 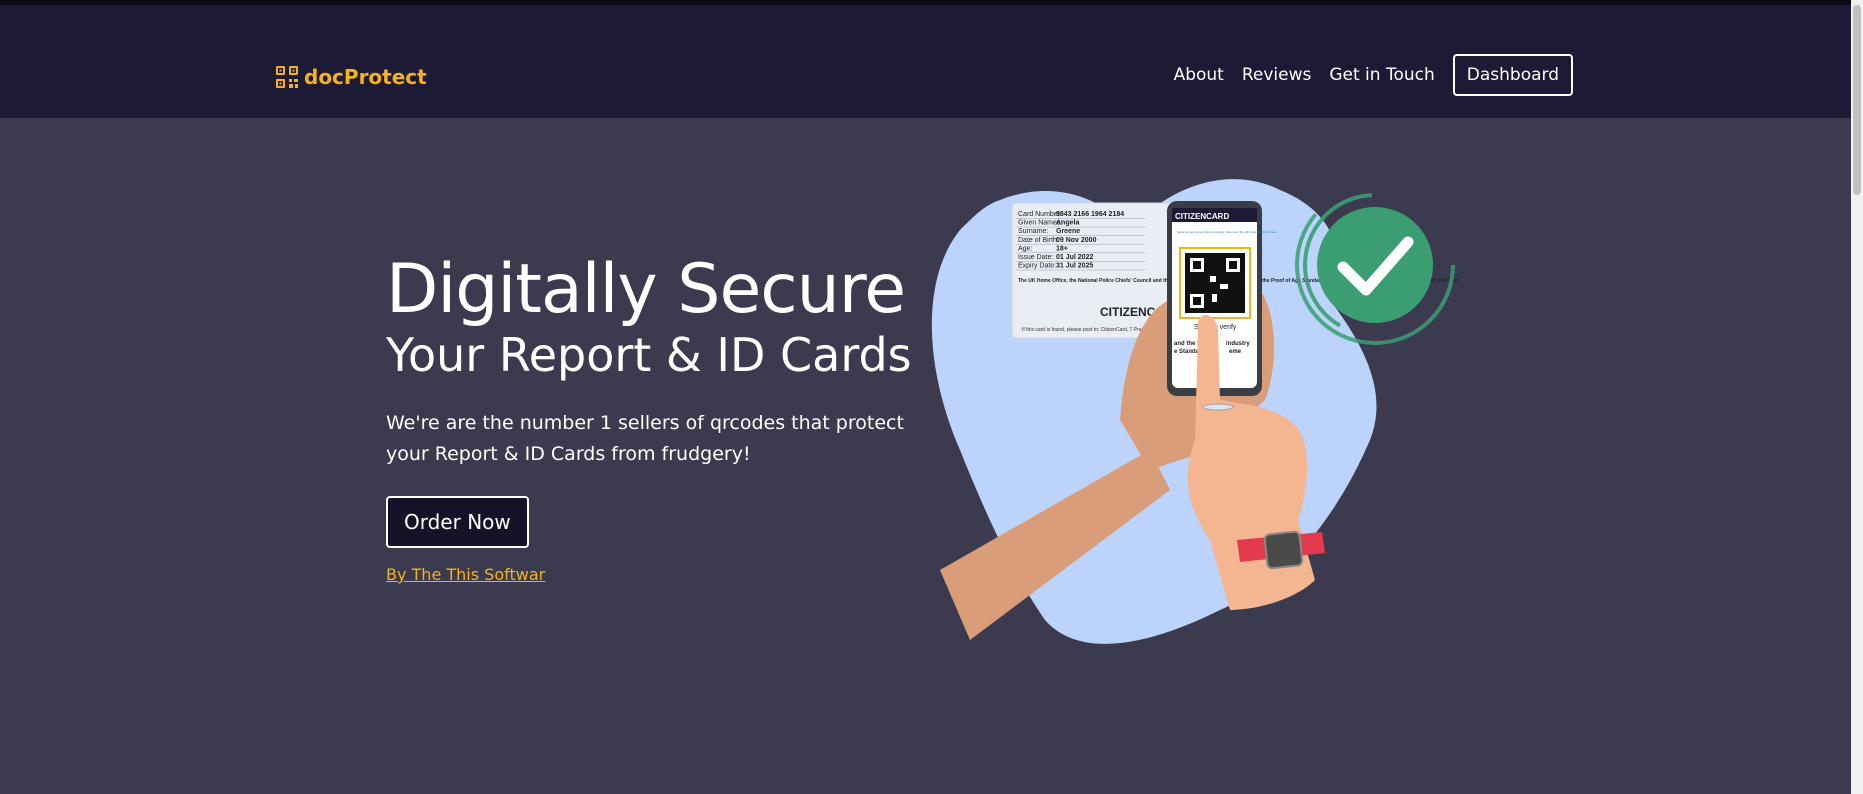 I want to click on phone-line1b: industry, so click(x=1238, y=344).